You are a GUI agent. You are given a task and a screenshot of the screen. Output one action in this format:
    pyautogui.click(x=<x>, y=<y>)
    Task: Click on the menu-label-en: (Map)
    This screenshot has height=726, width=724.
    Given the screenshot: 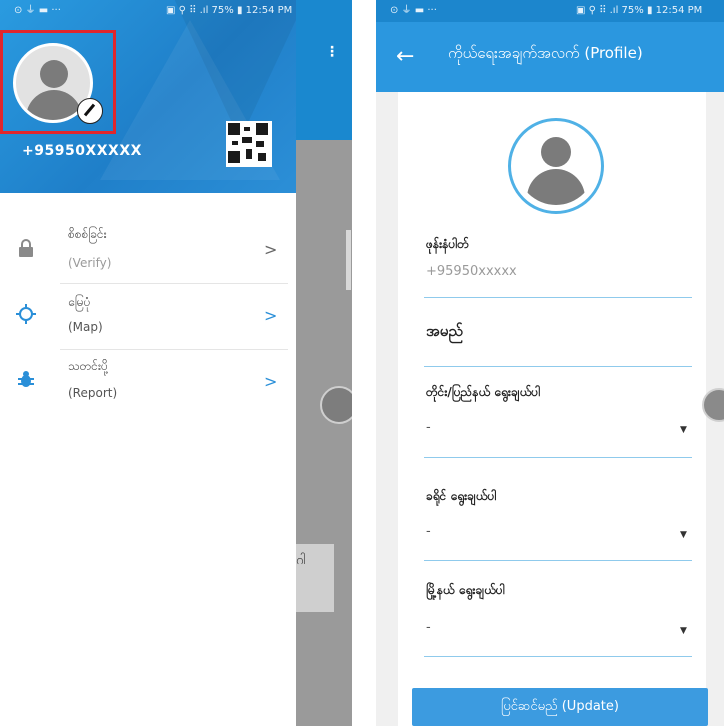 What is the action you would take?
    pyautogui.click(x=85, y=327)
    